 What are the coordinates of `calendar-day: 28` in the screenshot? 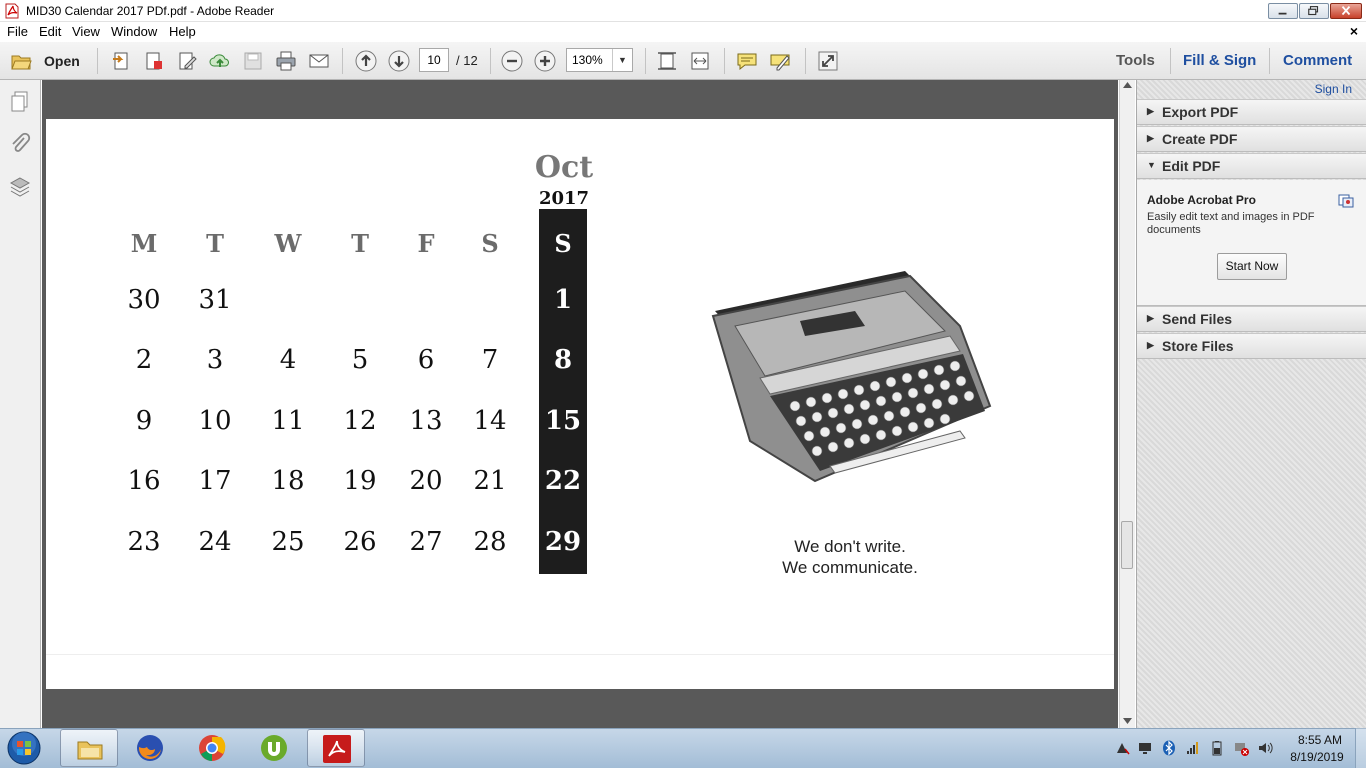 It's located at (490, 542).